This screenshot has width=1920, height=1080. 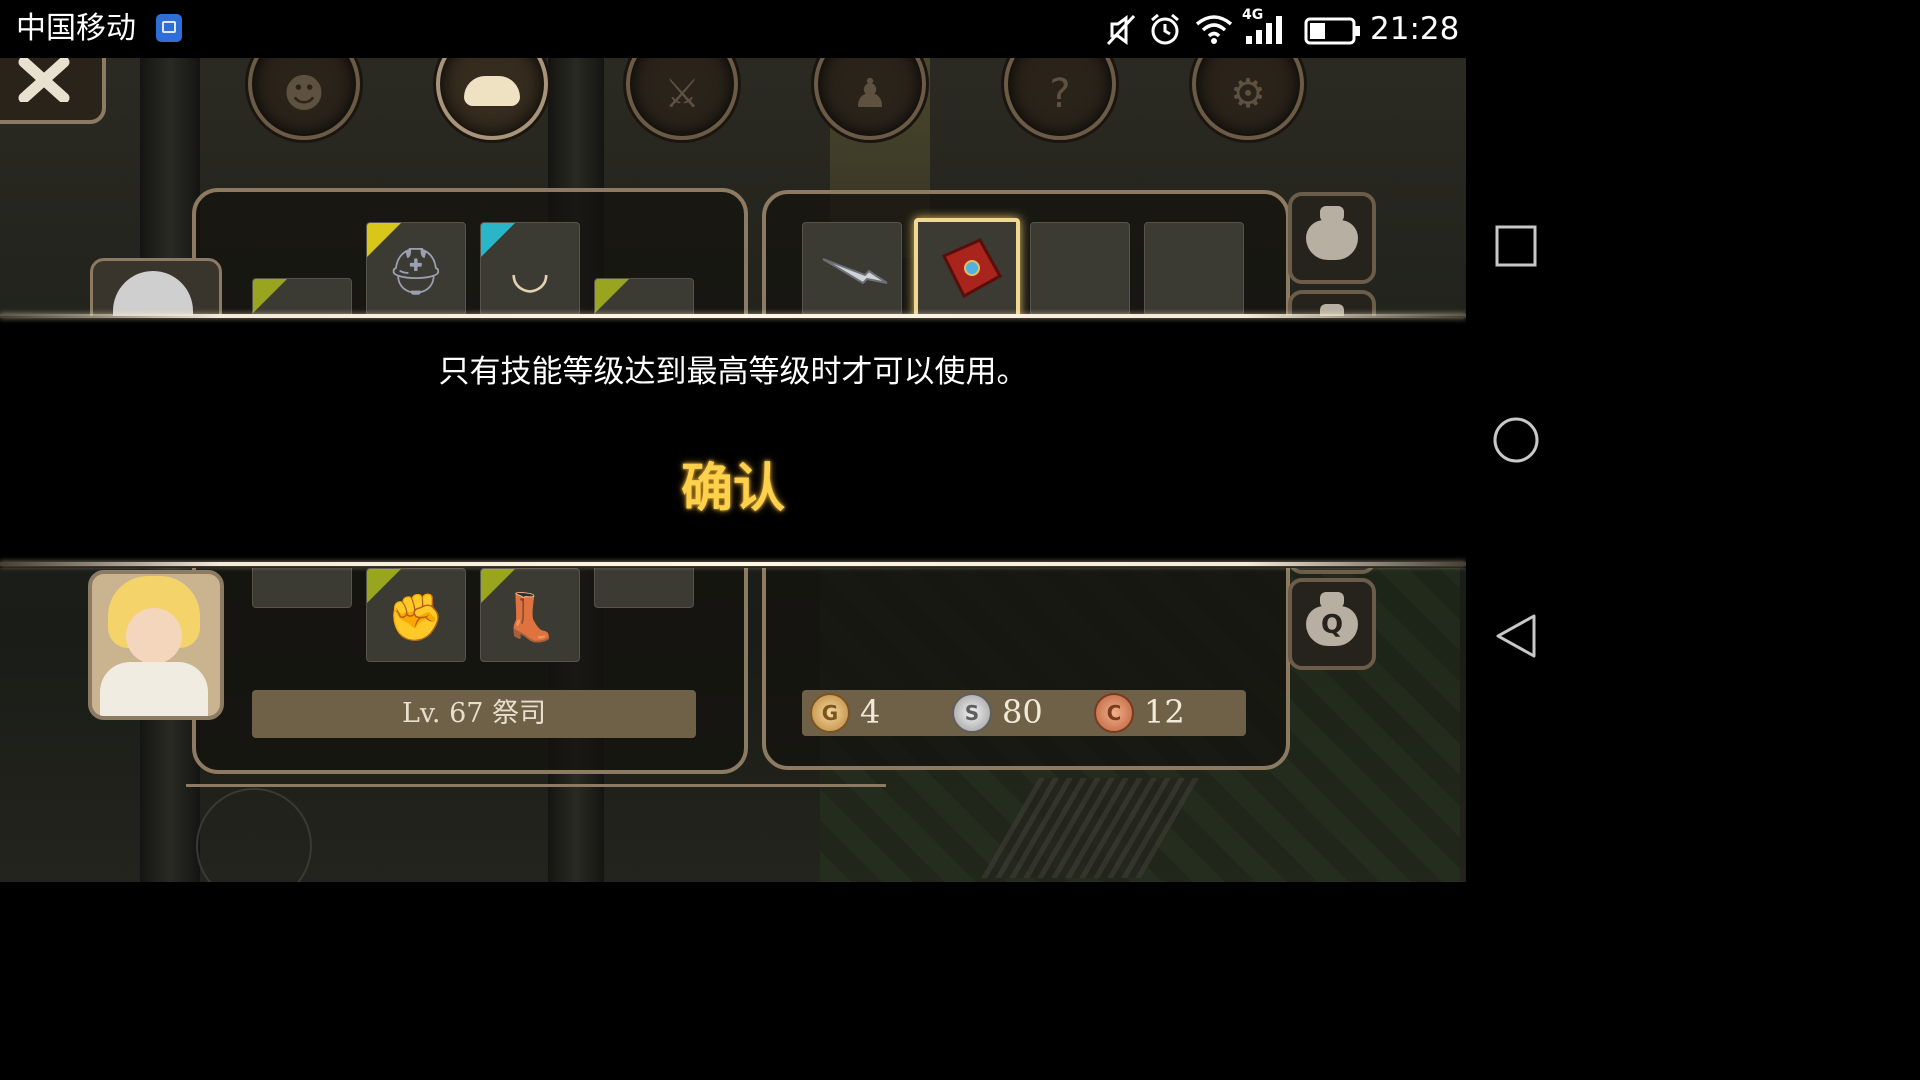 What do you see at coordinates (154, 636) in the screenshot?
I see `avatar-face` at bounding box center [154, 636].